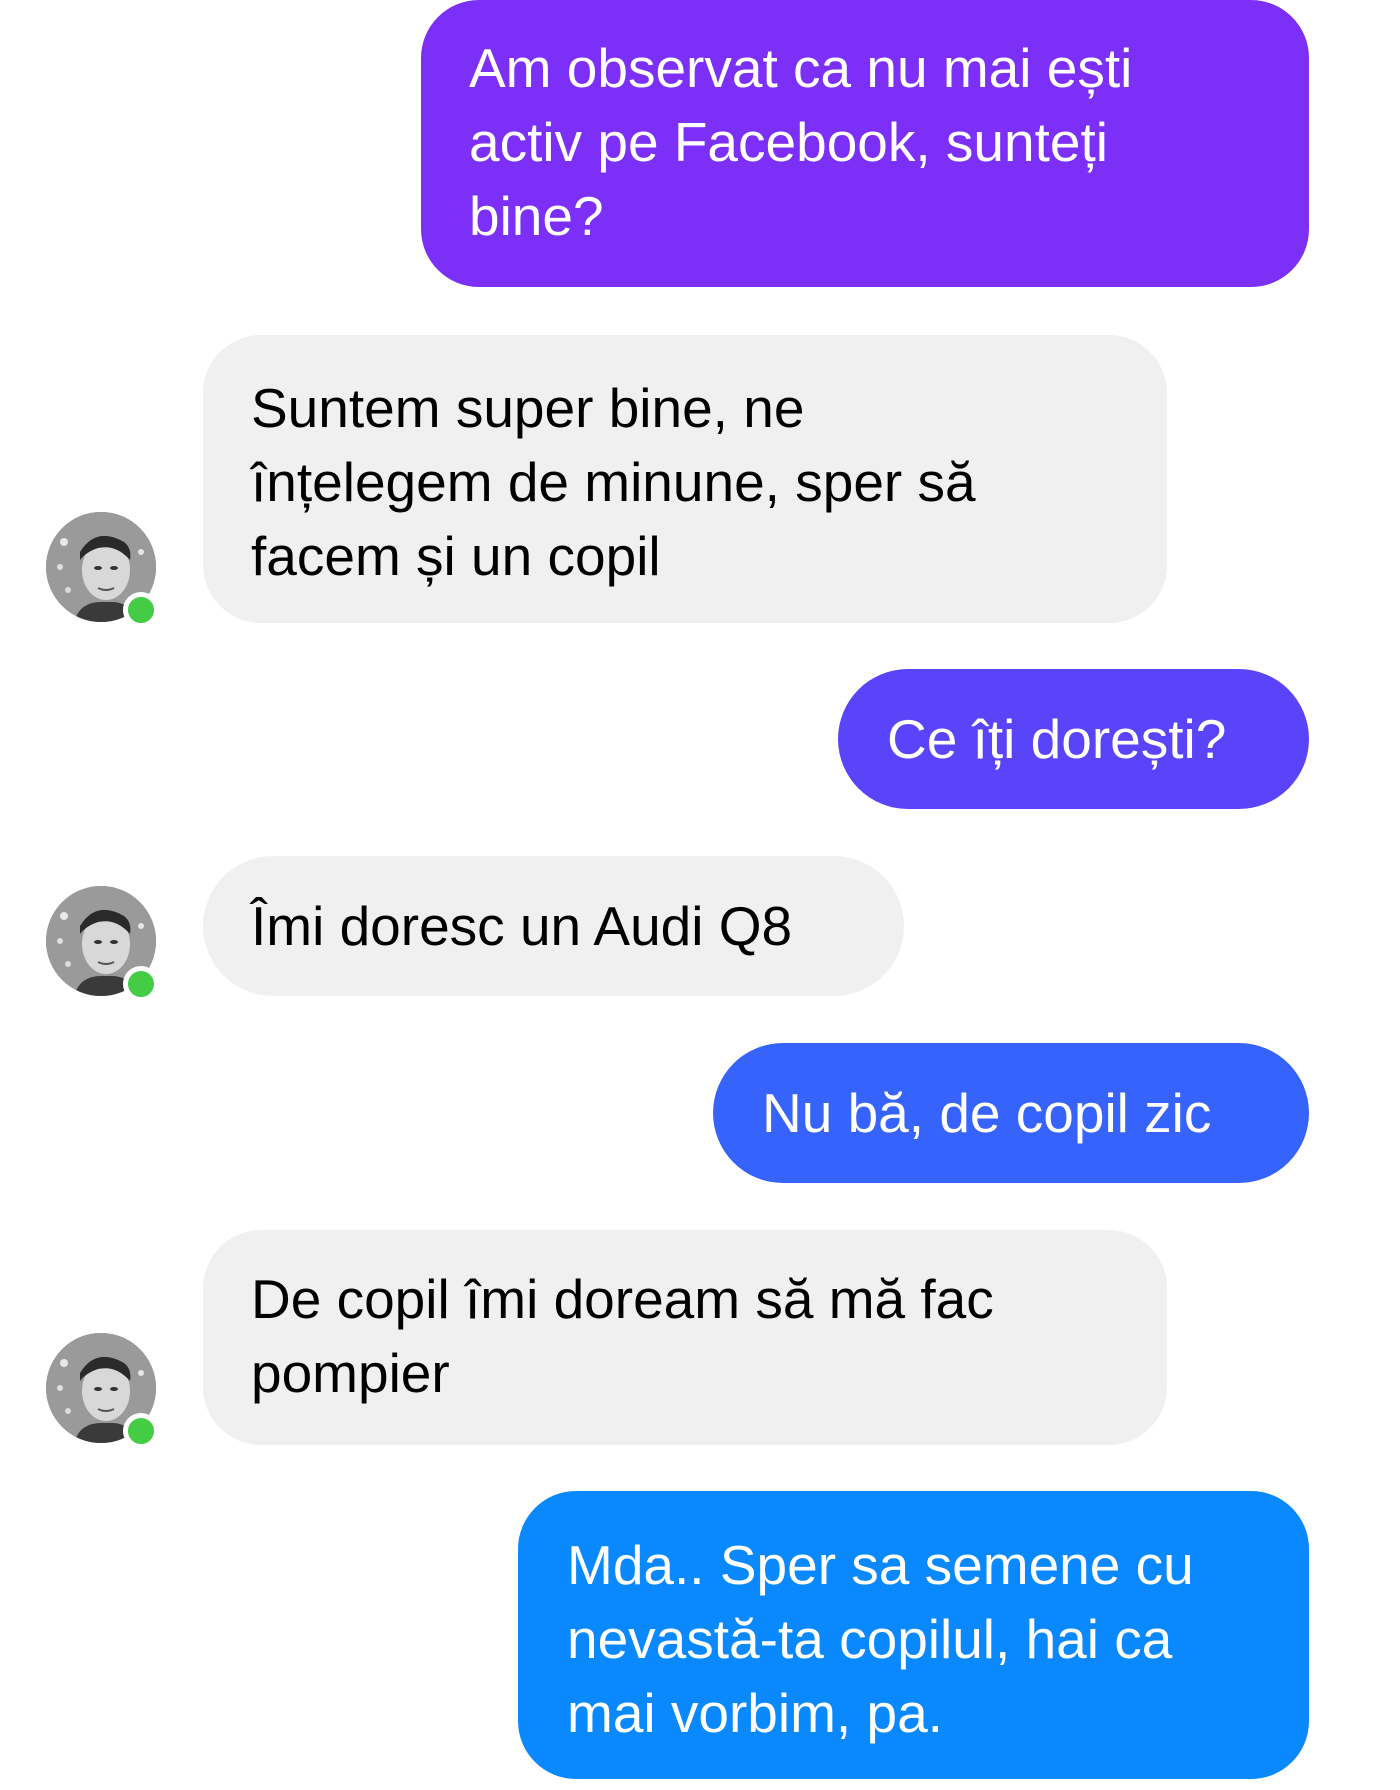  Describe the element at coordinates (553, 926) in the screenshot. I see `received-message-bubble: Îmi doresc un Audi Q8` at that location.